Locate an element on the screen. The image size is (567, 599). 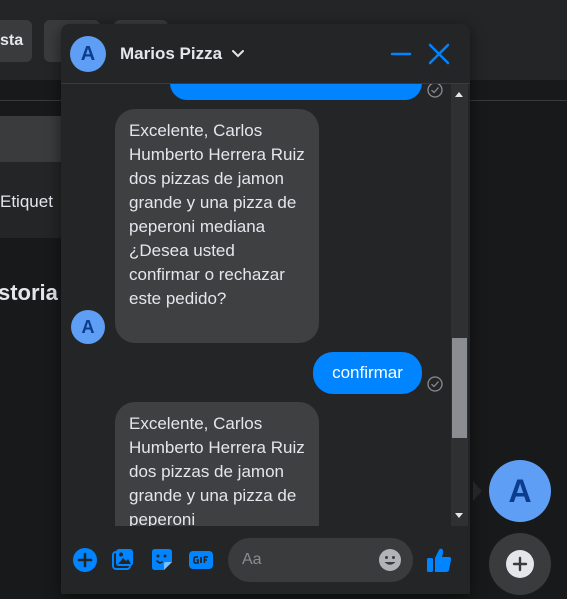
background-tag-text: Etiquet is located at coordinates (26, 202).